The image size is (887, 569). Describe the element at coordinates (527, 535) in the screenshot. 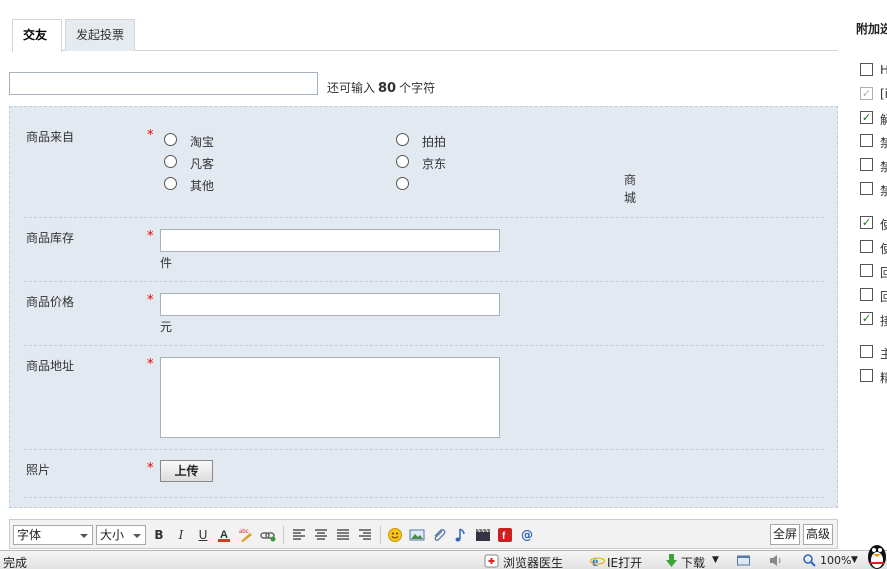

I see `at-icon: @` at that location.